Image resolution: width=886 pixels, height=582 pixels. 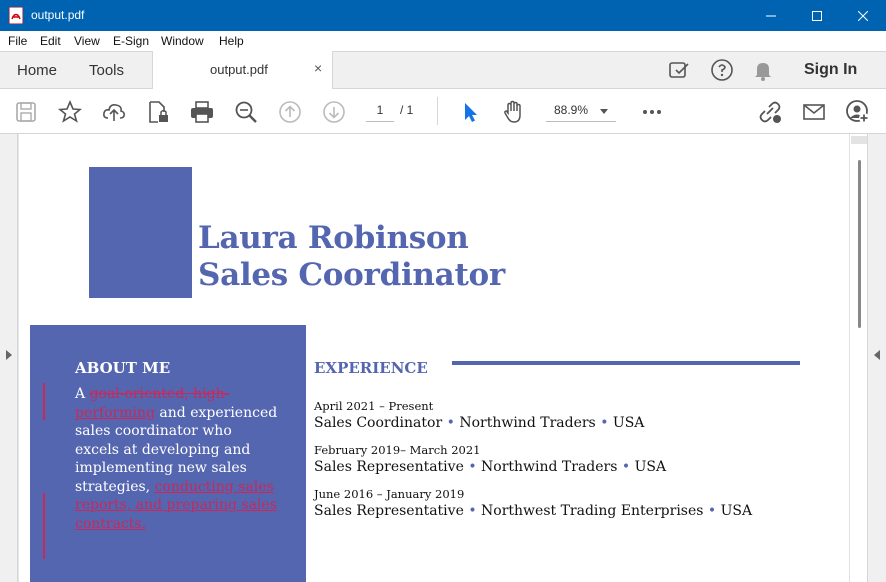 I want to click on add-user-icon, so click(x=858, y=112).